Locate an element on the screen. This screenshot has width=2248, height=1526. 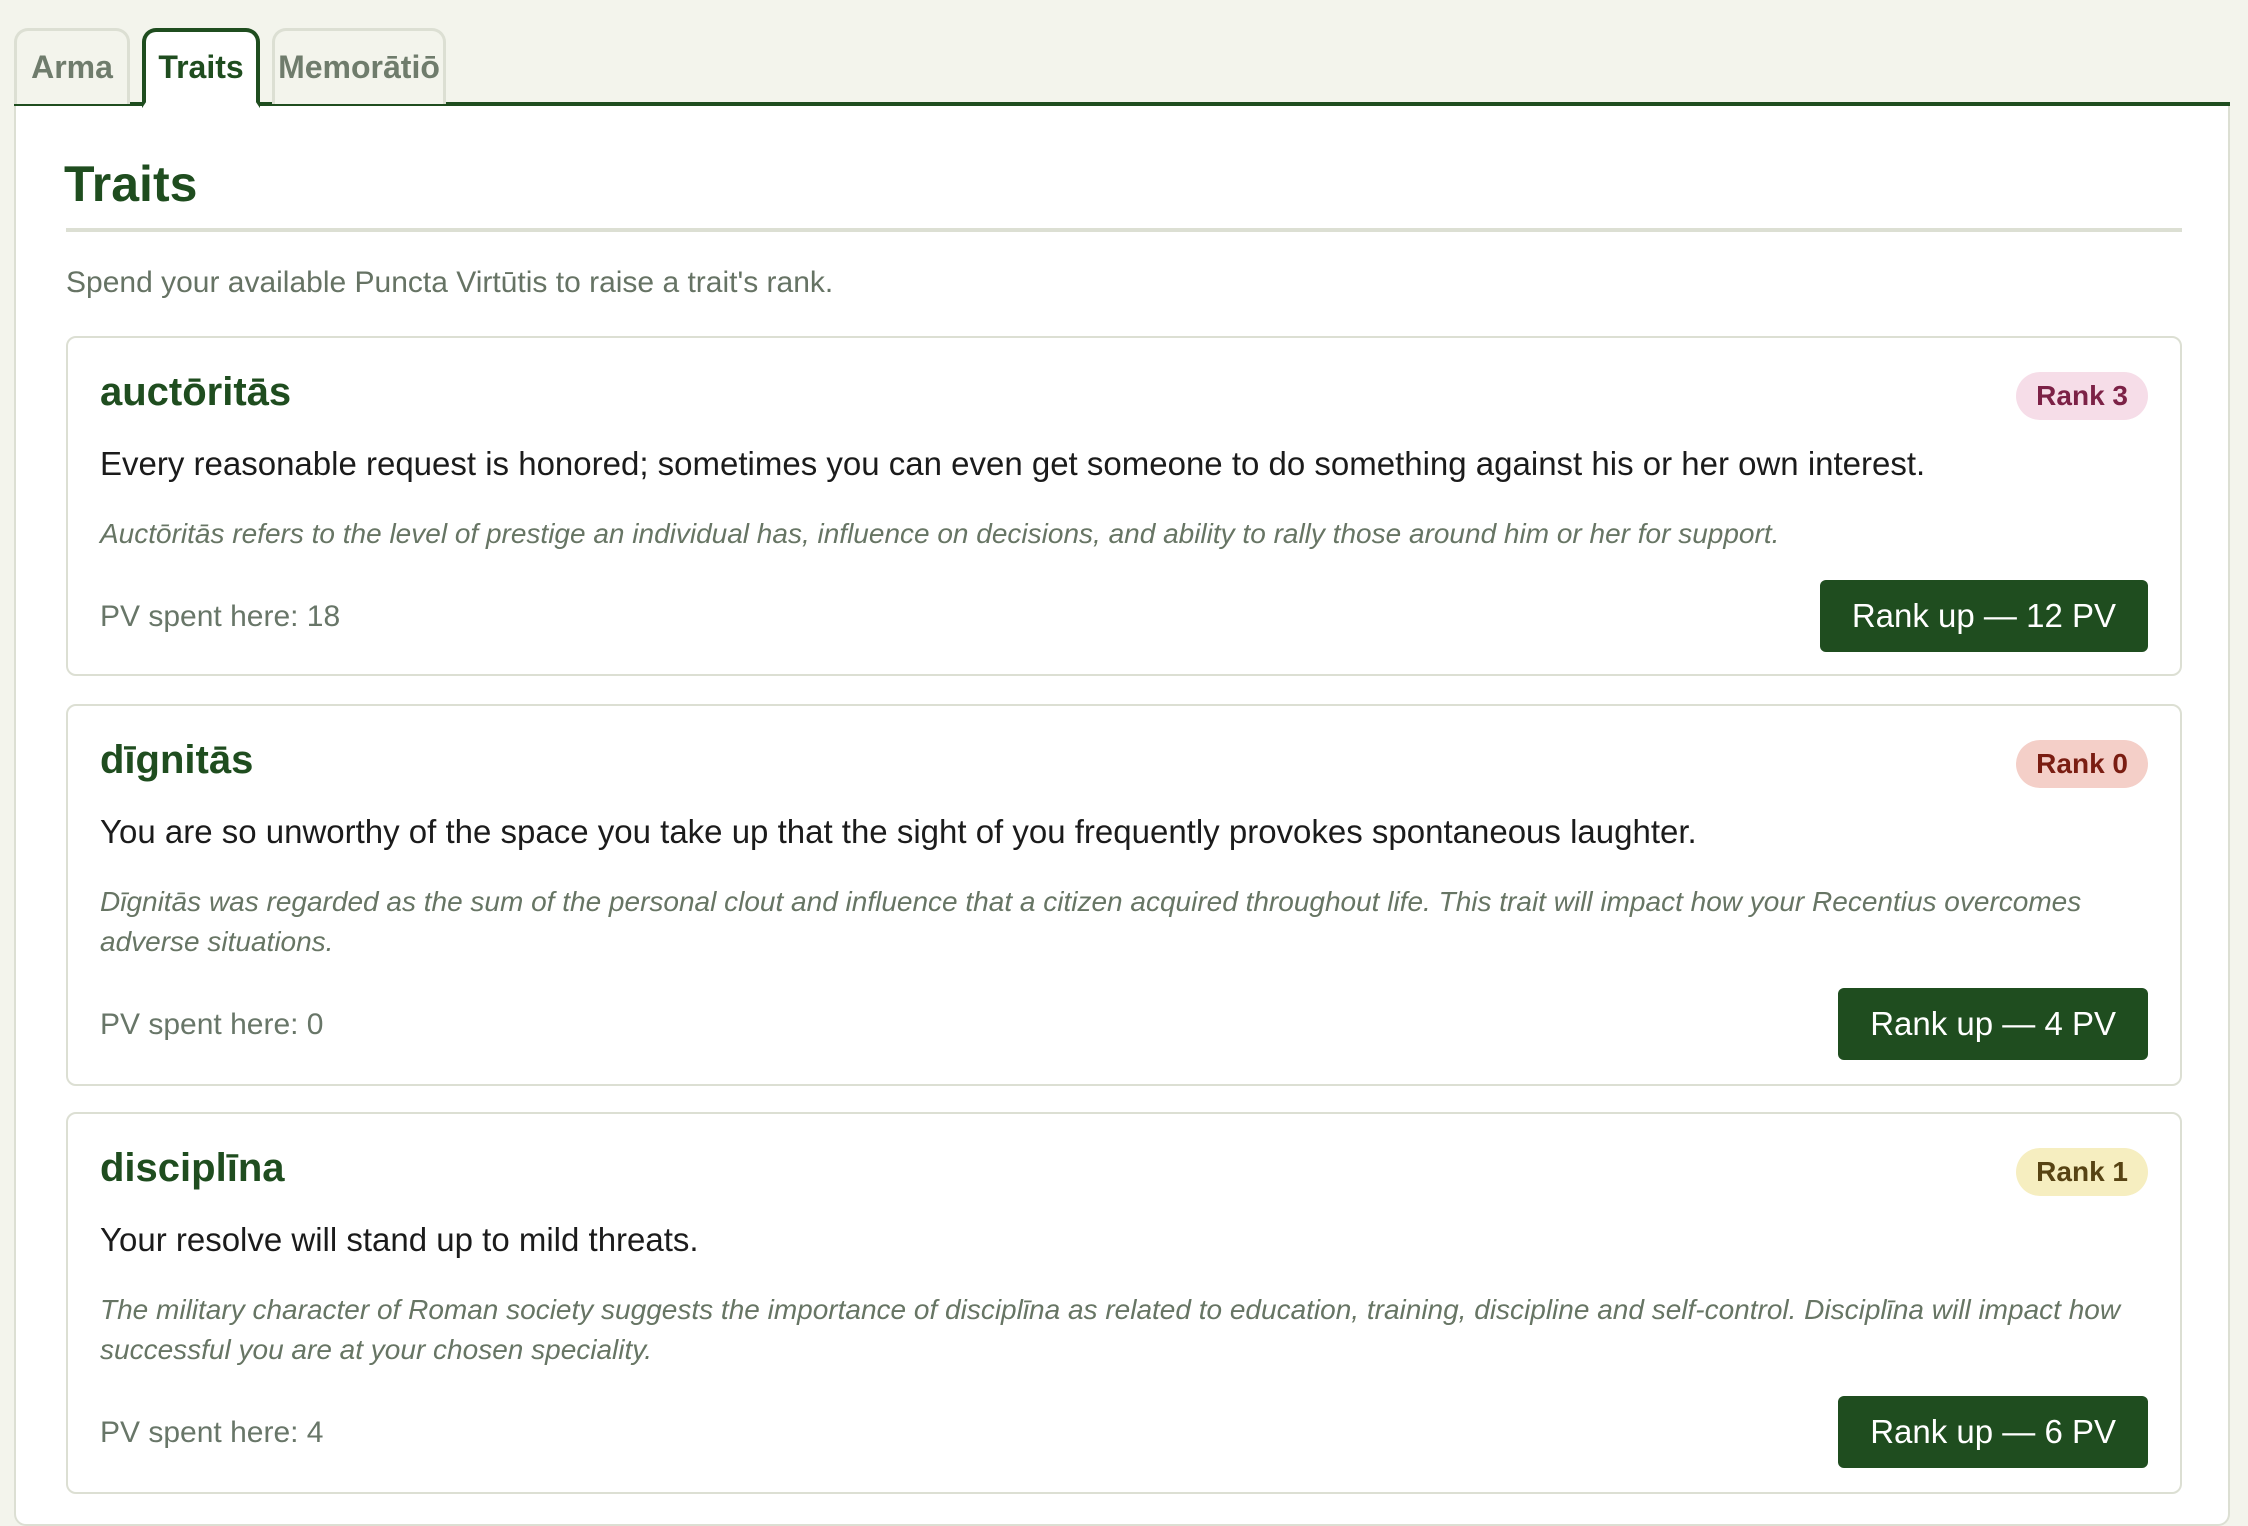
pv-spent: PV spent here: 18 is located at coordinates (220, 616).